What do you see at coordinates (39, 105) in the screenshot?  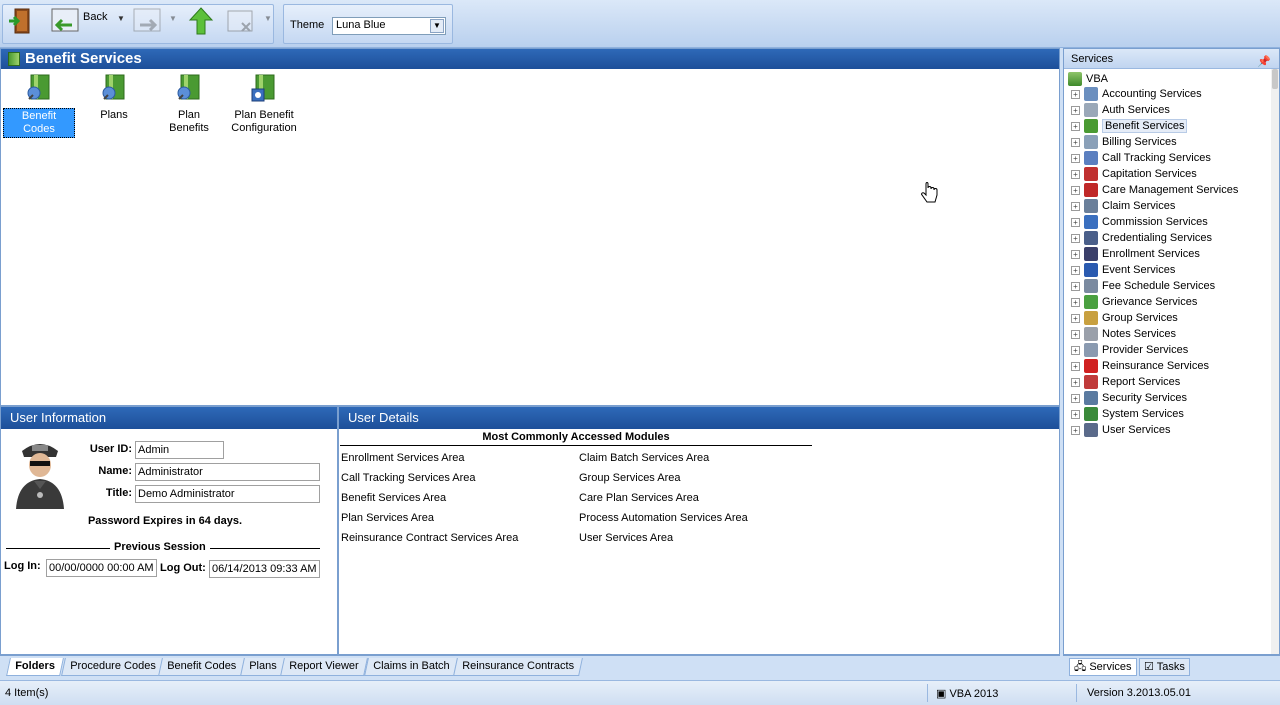 I see `module-benefit-codes: Benefit Codes` at bounding box center [39, 105].